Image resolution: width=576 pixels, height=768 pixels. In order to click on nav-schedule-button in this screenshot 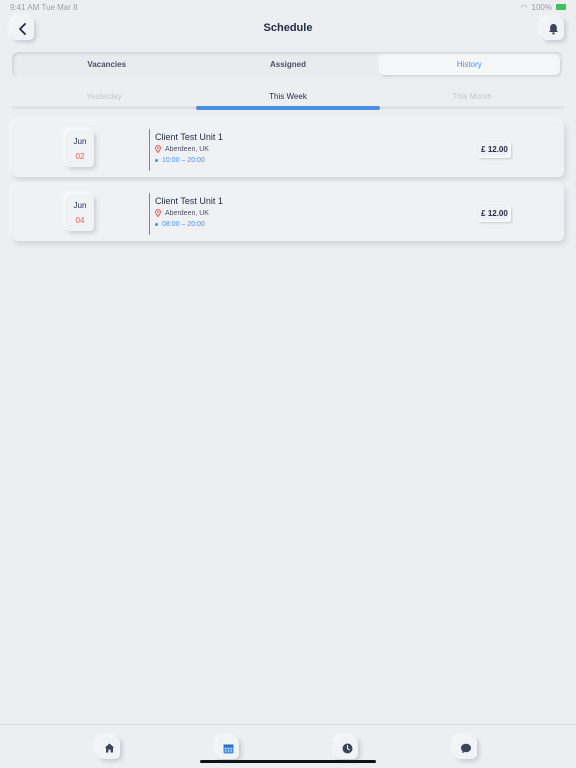, I will do `click(228, 748)`.